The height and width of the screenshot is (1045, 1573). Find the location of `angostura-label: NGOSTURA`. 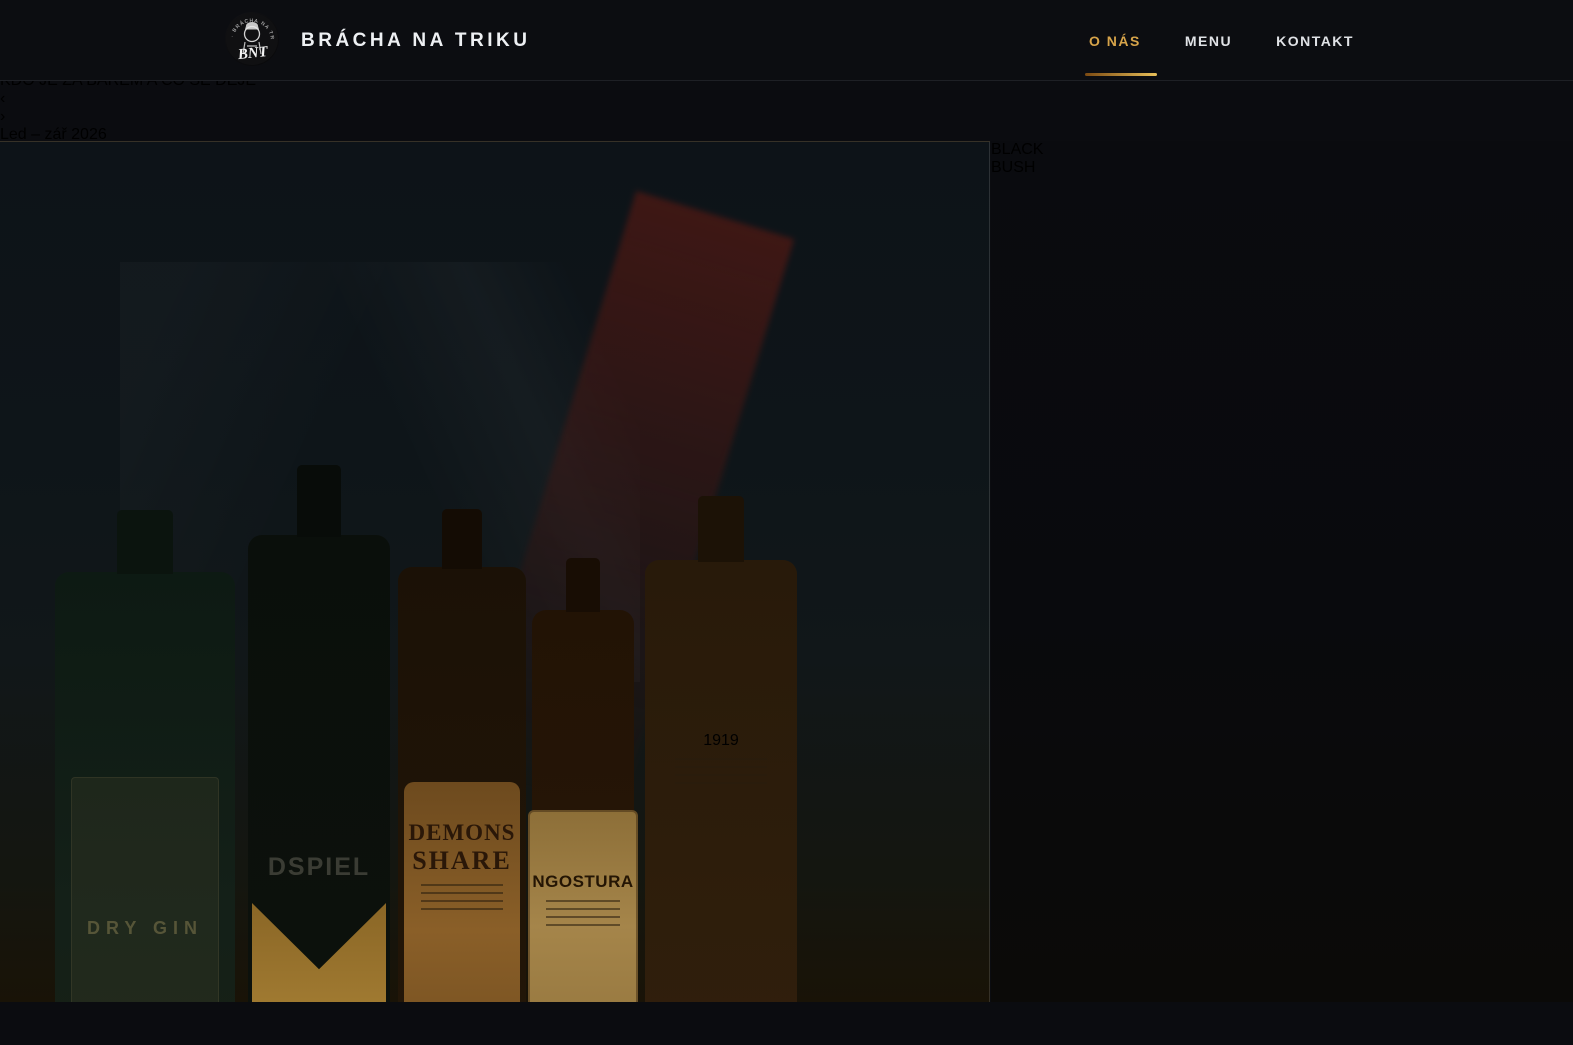

angostura-label: NGOSTURA is located at coordinates (583, 881).